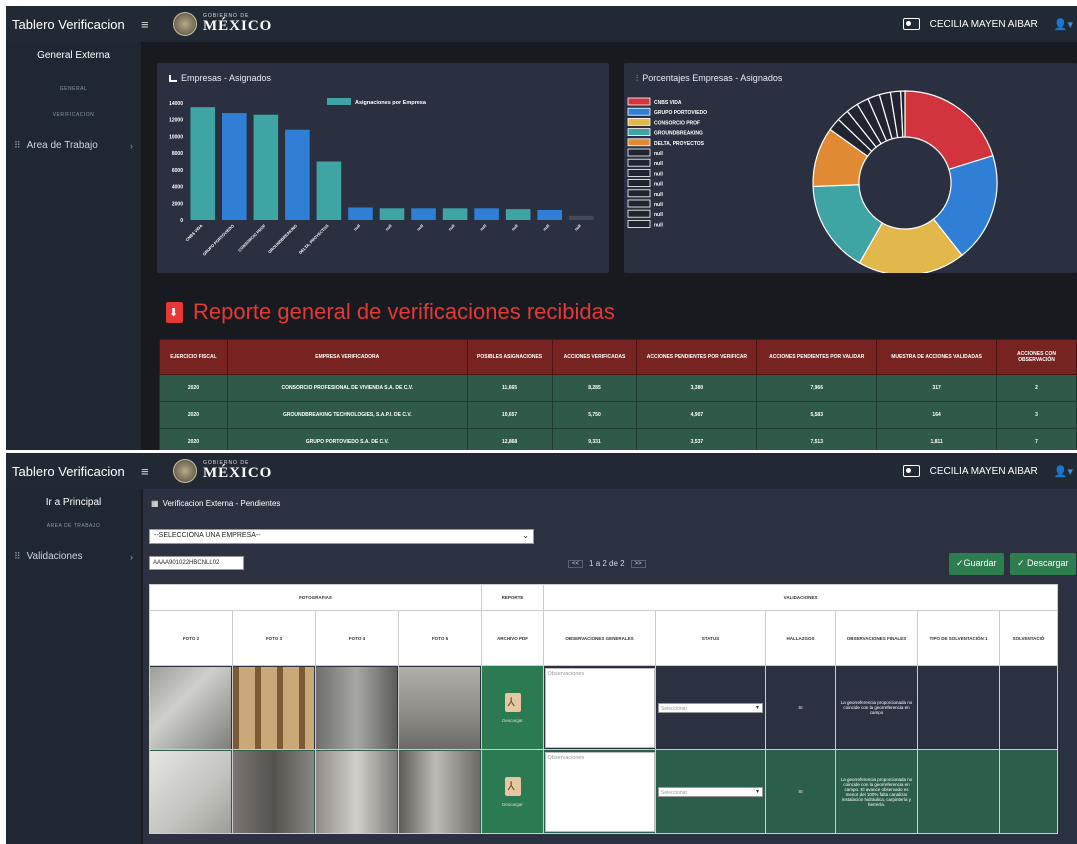  What do you see at coordinates (174, 312) in the screenshot?
I see `pdf-download-icon` at bounding box center [174, 312].